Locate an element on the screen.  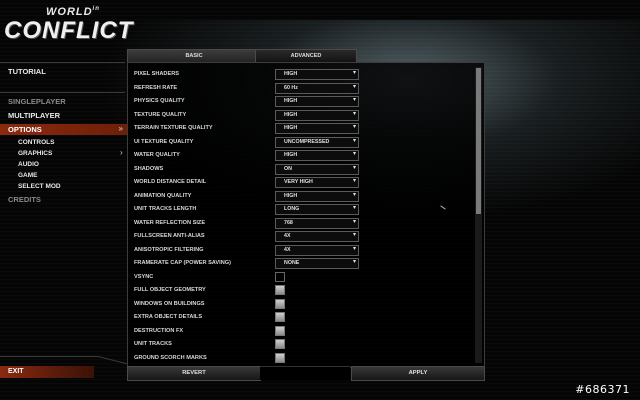
setting-row: ANISOTROPIC FILTERING 4X ▾ is located at coordinates (298, 250).